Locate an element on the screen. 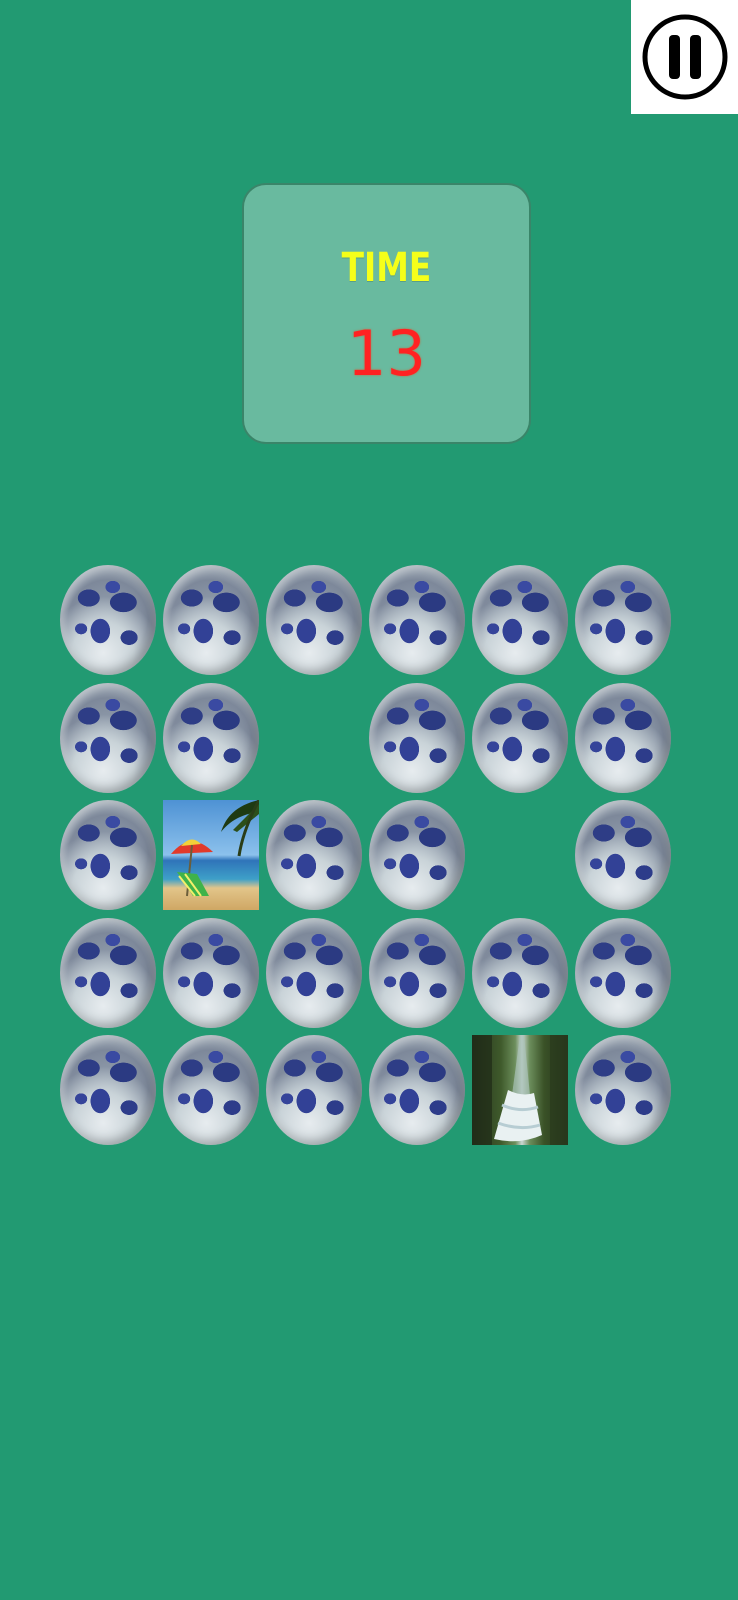 The image size is (738, 1600). memory-card-beach is located at coordinates (211, 855).